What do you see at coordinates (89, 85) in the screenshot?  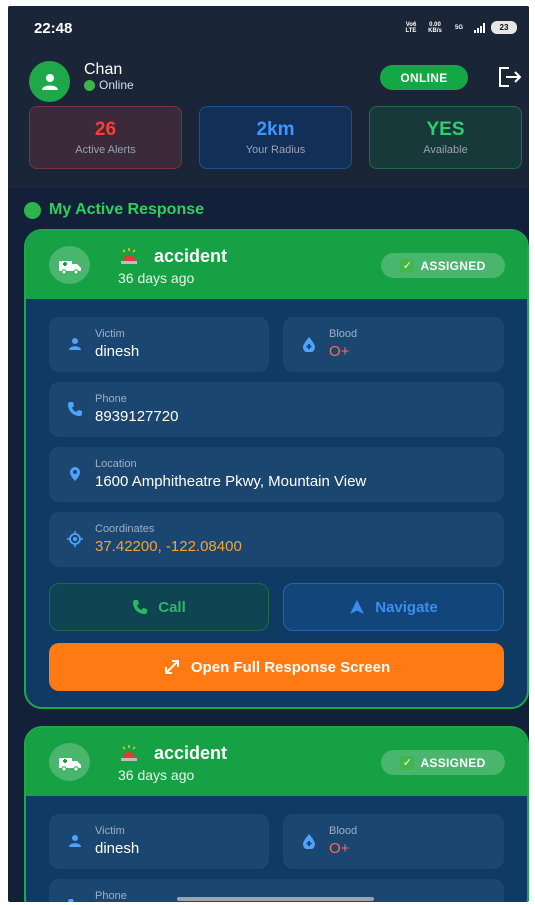 I see `online-dot-icon` at bounding box center [89, 85].